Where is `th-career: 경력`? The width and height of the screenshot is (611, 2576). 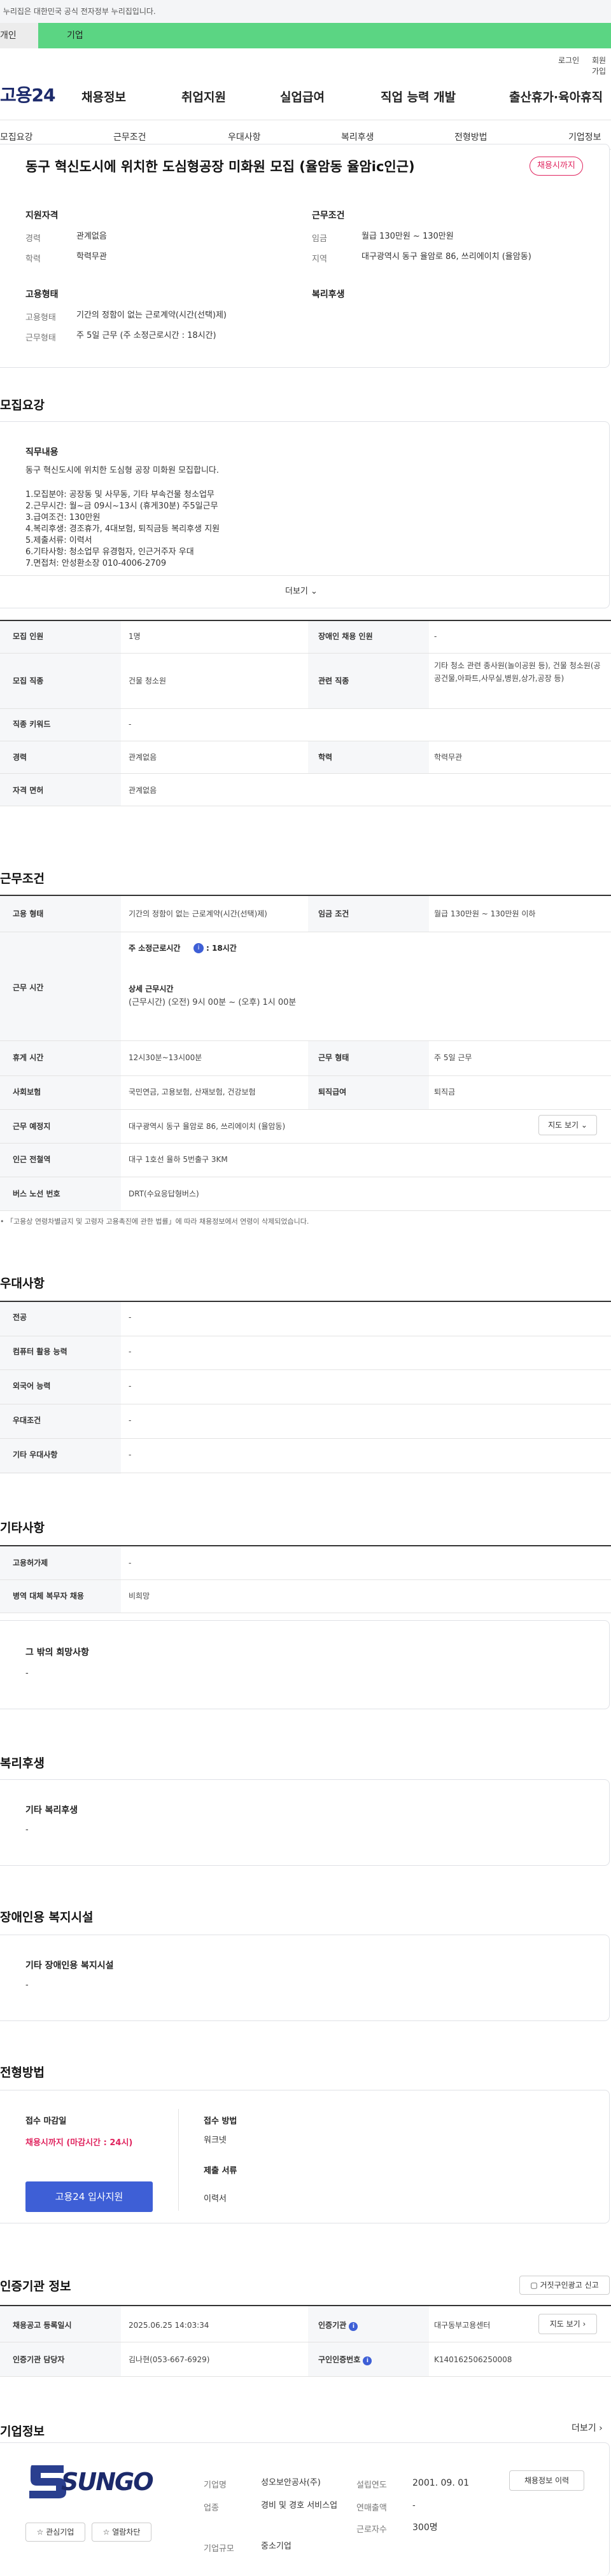 th-career: 경력 is located at coordinates (20, 757).